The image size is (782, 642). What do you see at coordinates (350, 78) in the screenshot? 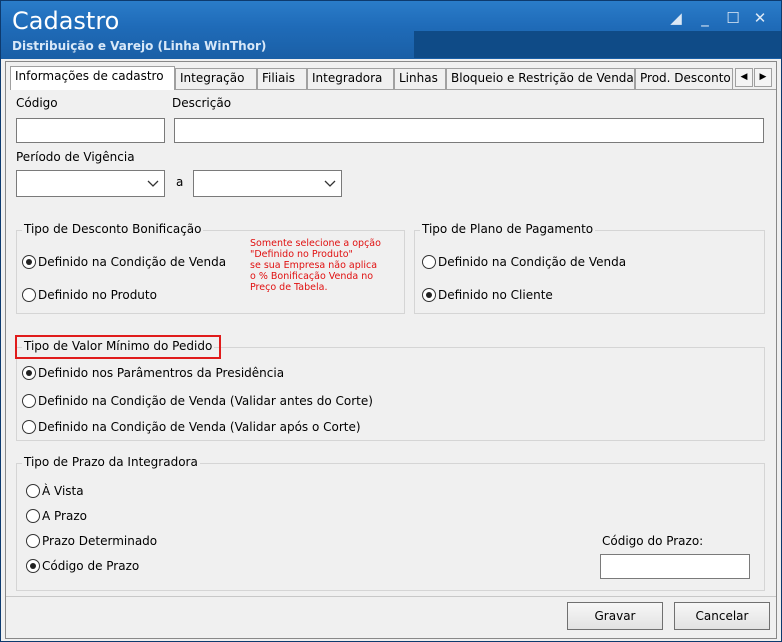
I see `tab-integradora: Integradora` at bounding box center [350, 78].